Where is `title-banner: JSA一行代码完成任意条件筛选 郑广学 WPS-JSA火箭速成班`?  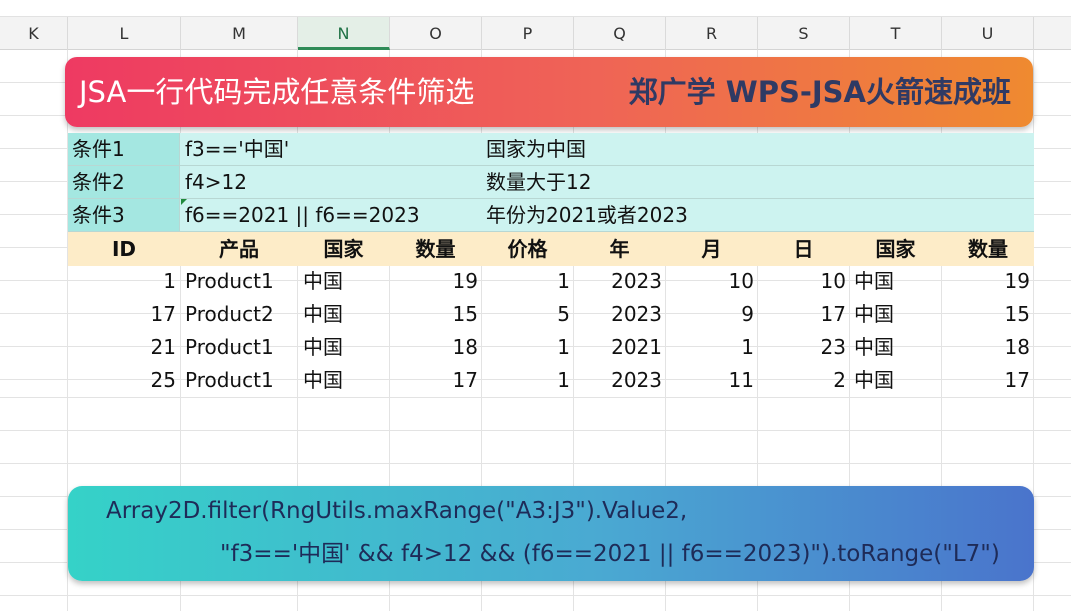
title-banner: JSA一行代码完成任意条件筛选 郑广学 WPS-JSA火箭速成班 is located at coordinates (549, 92).